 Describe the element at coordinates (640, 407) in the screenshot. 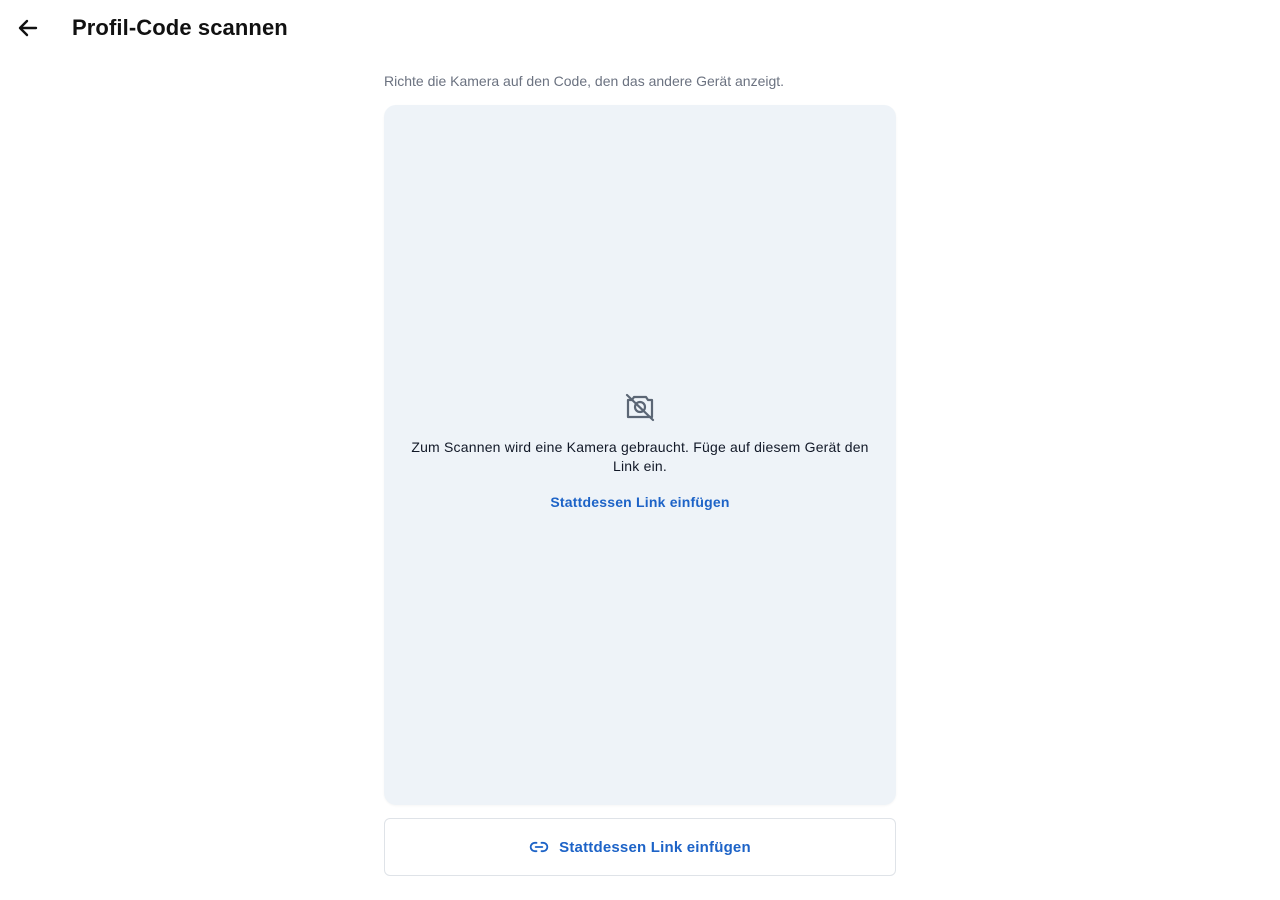

I see `camera-off-icon` at that location.